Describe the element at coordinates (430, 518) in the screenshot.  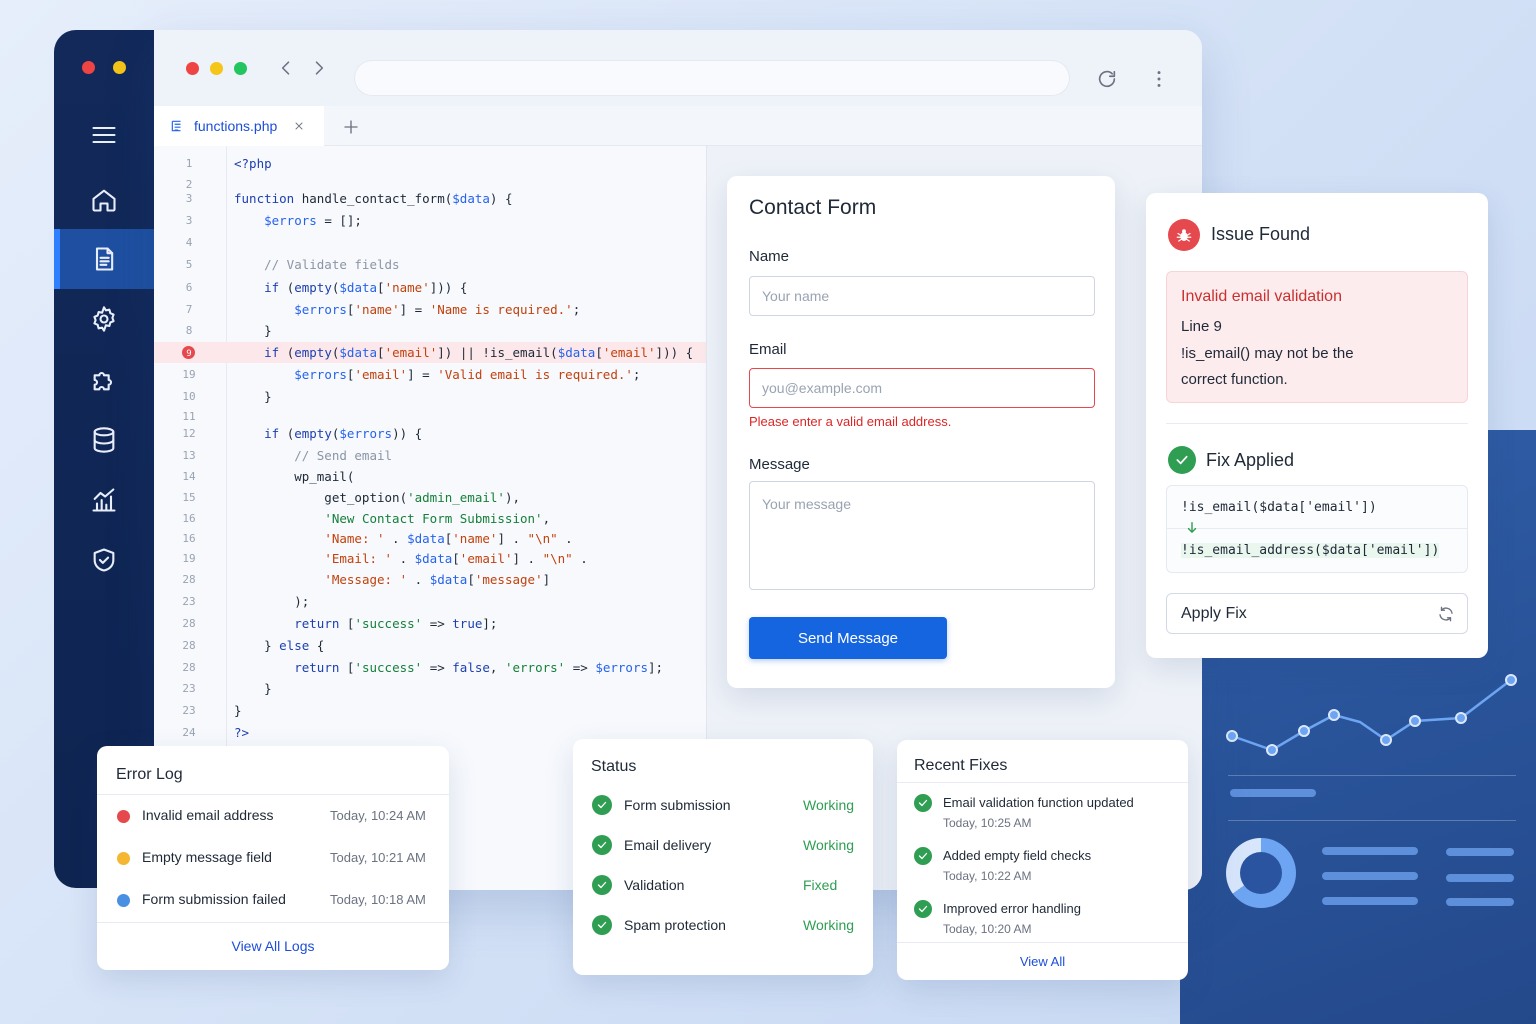
I see `code-line: 16 'New Contact Form Submission',` at that location.